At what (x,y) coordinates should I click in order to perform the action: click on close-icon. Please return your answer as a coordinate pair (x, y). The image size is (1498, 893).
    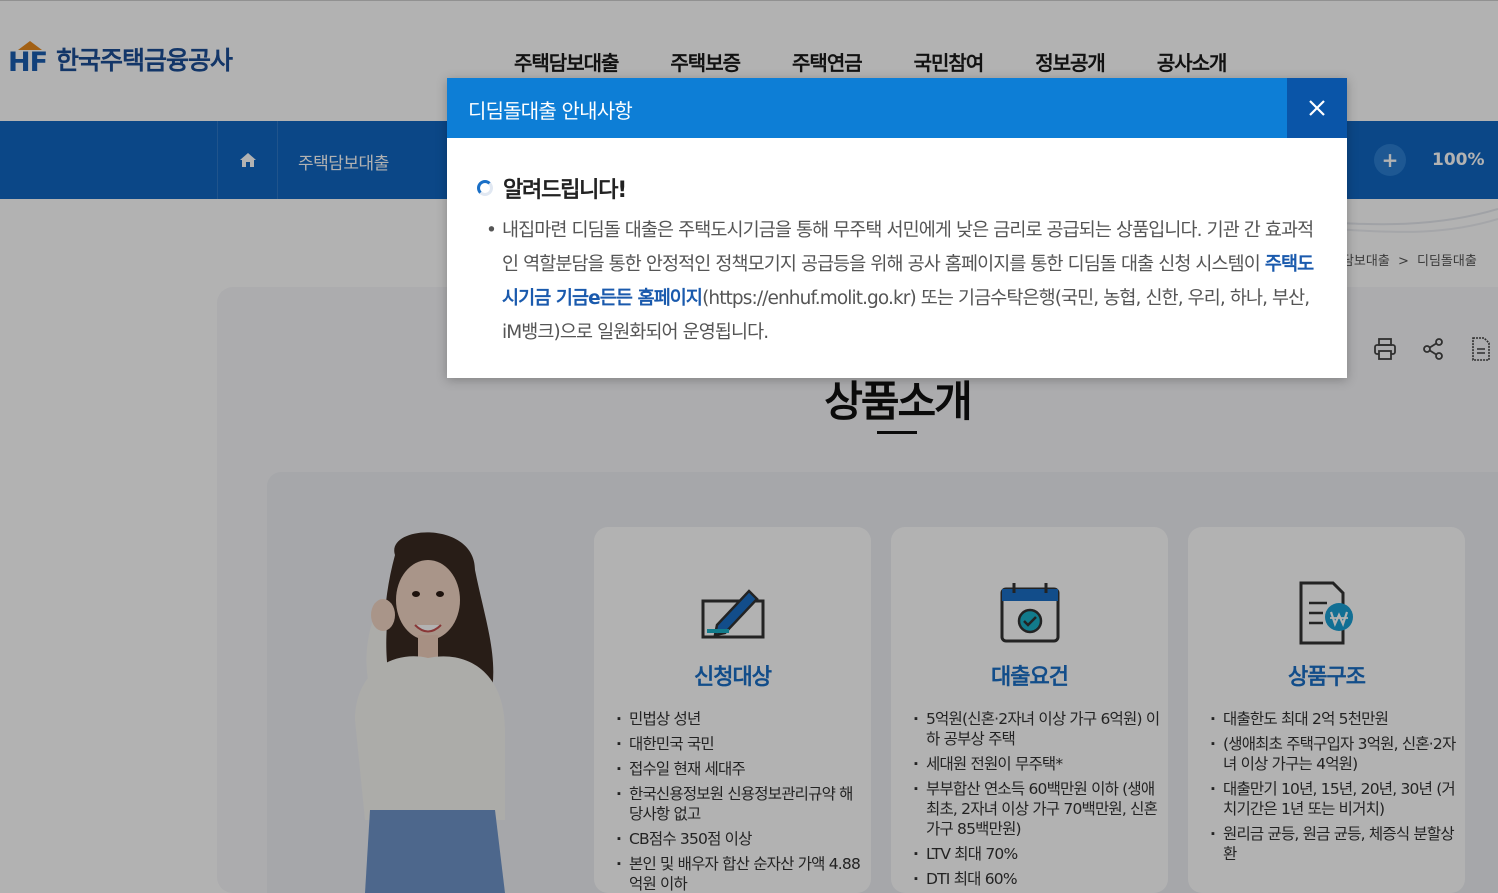
    Looking at the image, I should click on (1317, 108).